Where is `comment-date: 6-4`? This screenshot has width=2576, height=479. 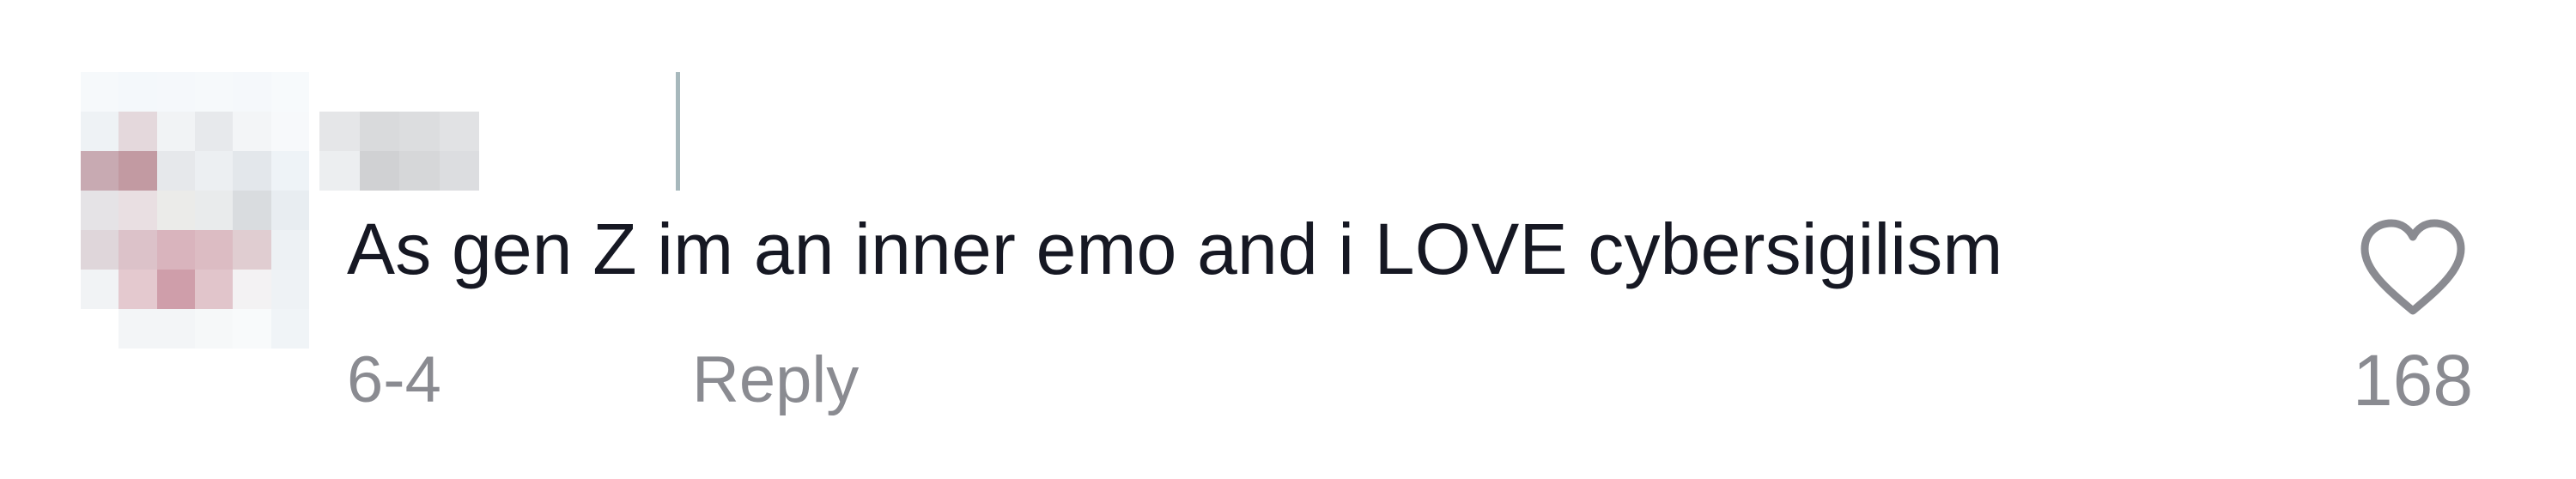 comment-date: 6-4 is located at coordinates (394, 380).